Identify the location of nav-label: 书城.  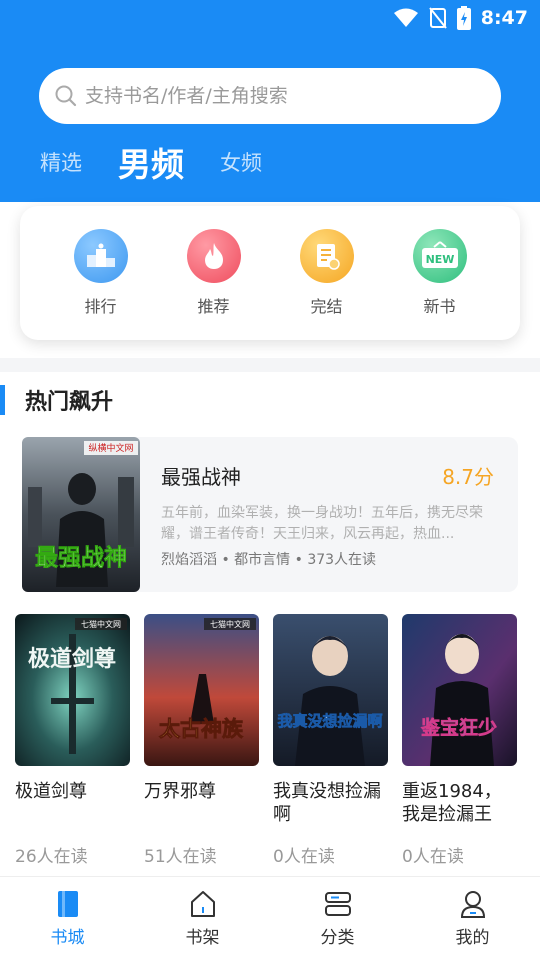
(67, 938).